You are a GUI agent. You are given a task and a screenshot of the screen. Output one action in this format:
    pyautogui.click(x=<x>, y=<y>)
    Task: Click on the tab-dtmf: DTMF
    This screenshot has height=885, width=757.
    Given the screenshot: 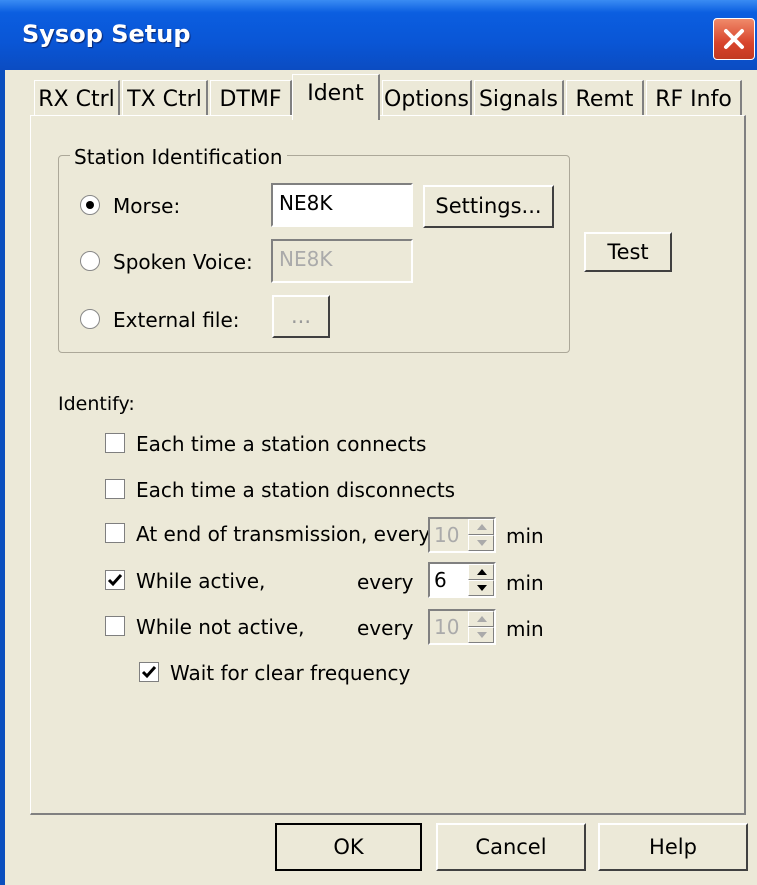 What is the action you would take?
    pyautogui.click(x=251, y=100)
    